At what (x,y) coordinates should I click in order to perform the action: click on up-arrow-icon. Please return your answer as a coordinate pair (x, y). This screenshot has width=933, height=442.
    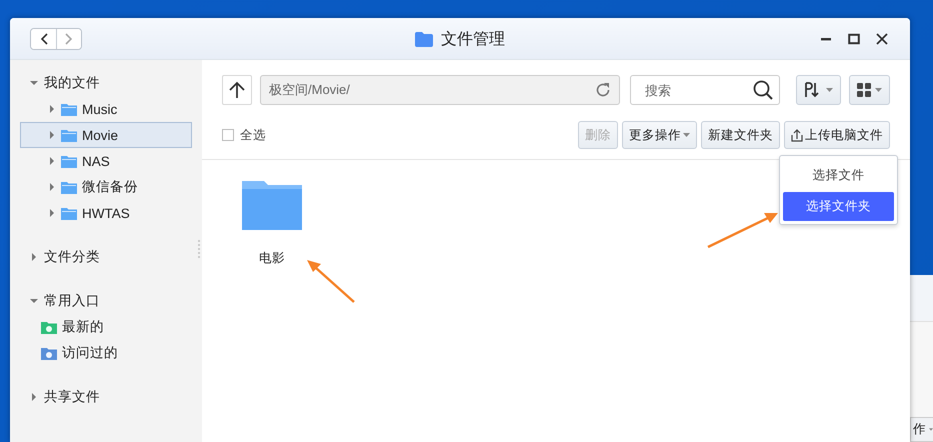
    Looking at the image, I should click on (237, 90).